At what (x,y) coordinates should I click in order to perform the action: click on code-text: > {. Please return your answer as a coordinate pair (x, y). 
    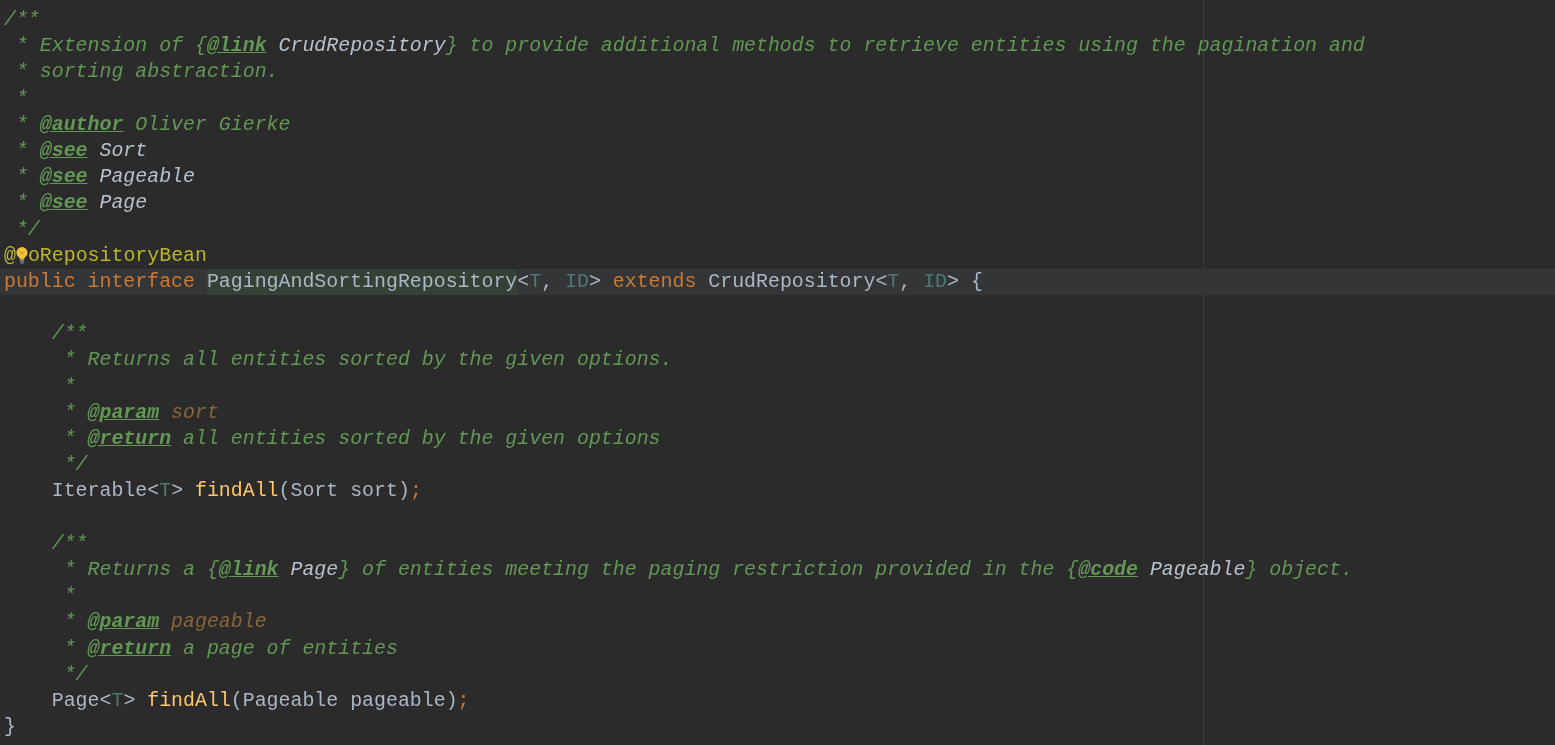
    Looking at the image, I should click on (965, 281).